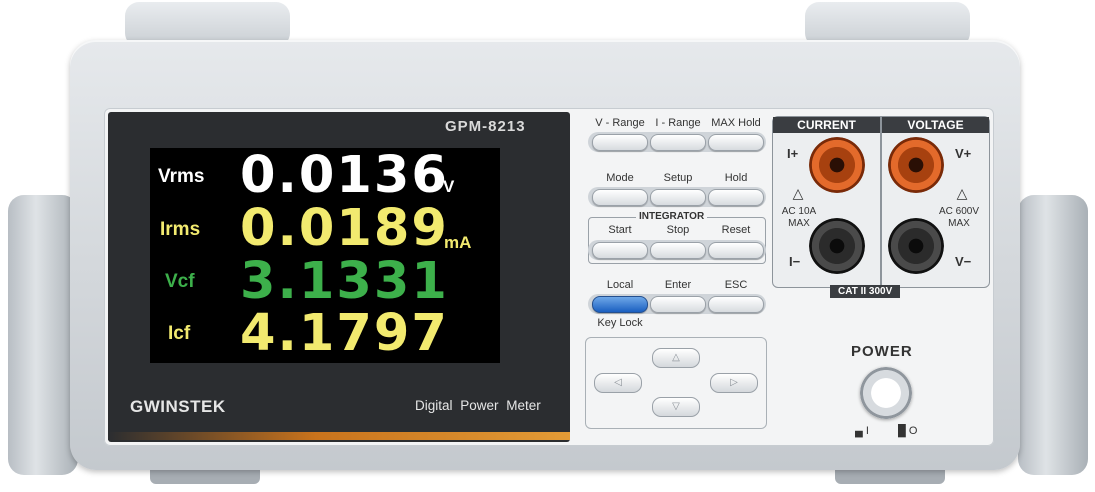  Describe the element at coordinates (43, 335) in the screenshot. I see `side-handle-left` at that location.